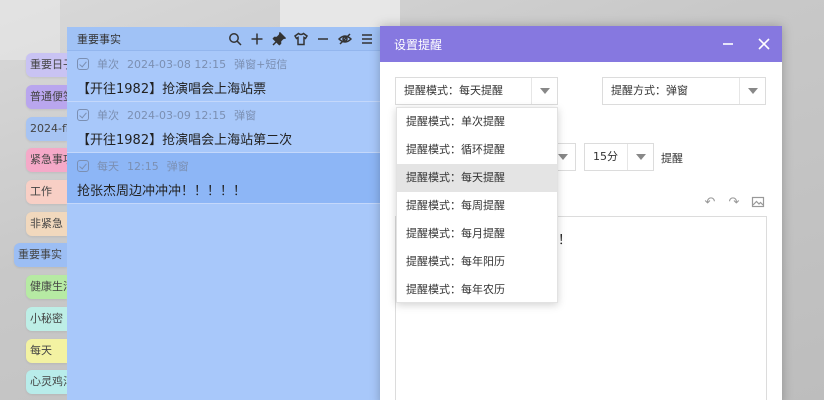  Describe the element at coordinates (223, 39) in the screenshot. I see `notes-header: 重要事实` at that location.